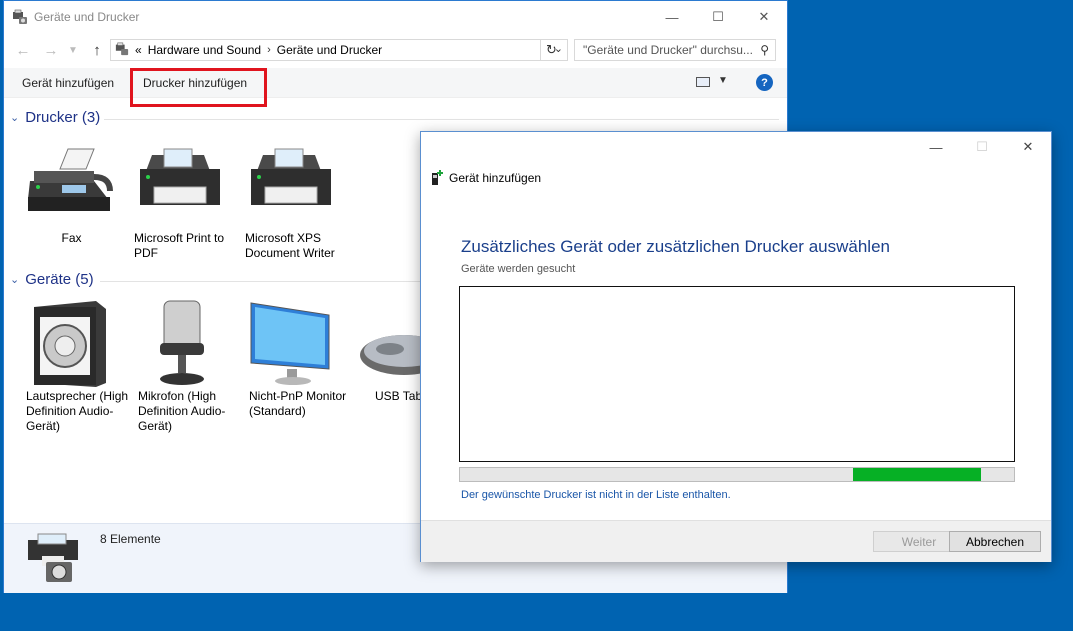 Image resolution: width=1073 pixels, height=631 pixels. I want to click on group-label-printers: Drucker (3), so click(63, 117).